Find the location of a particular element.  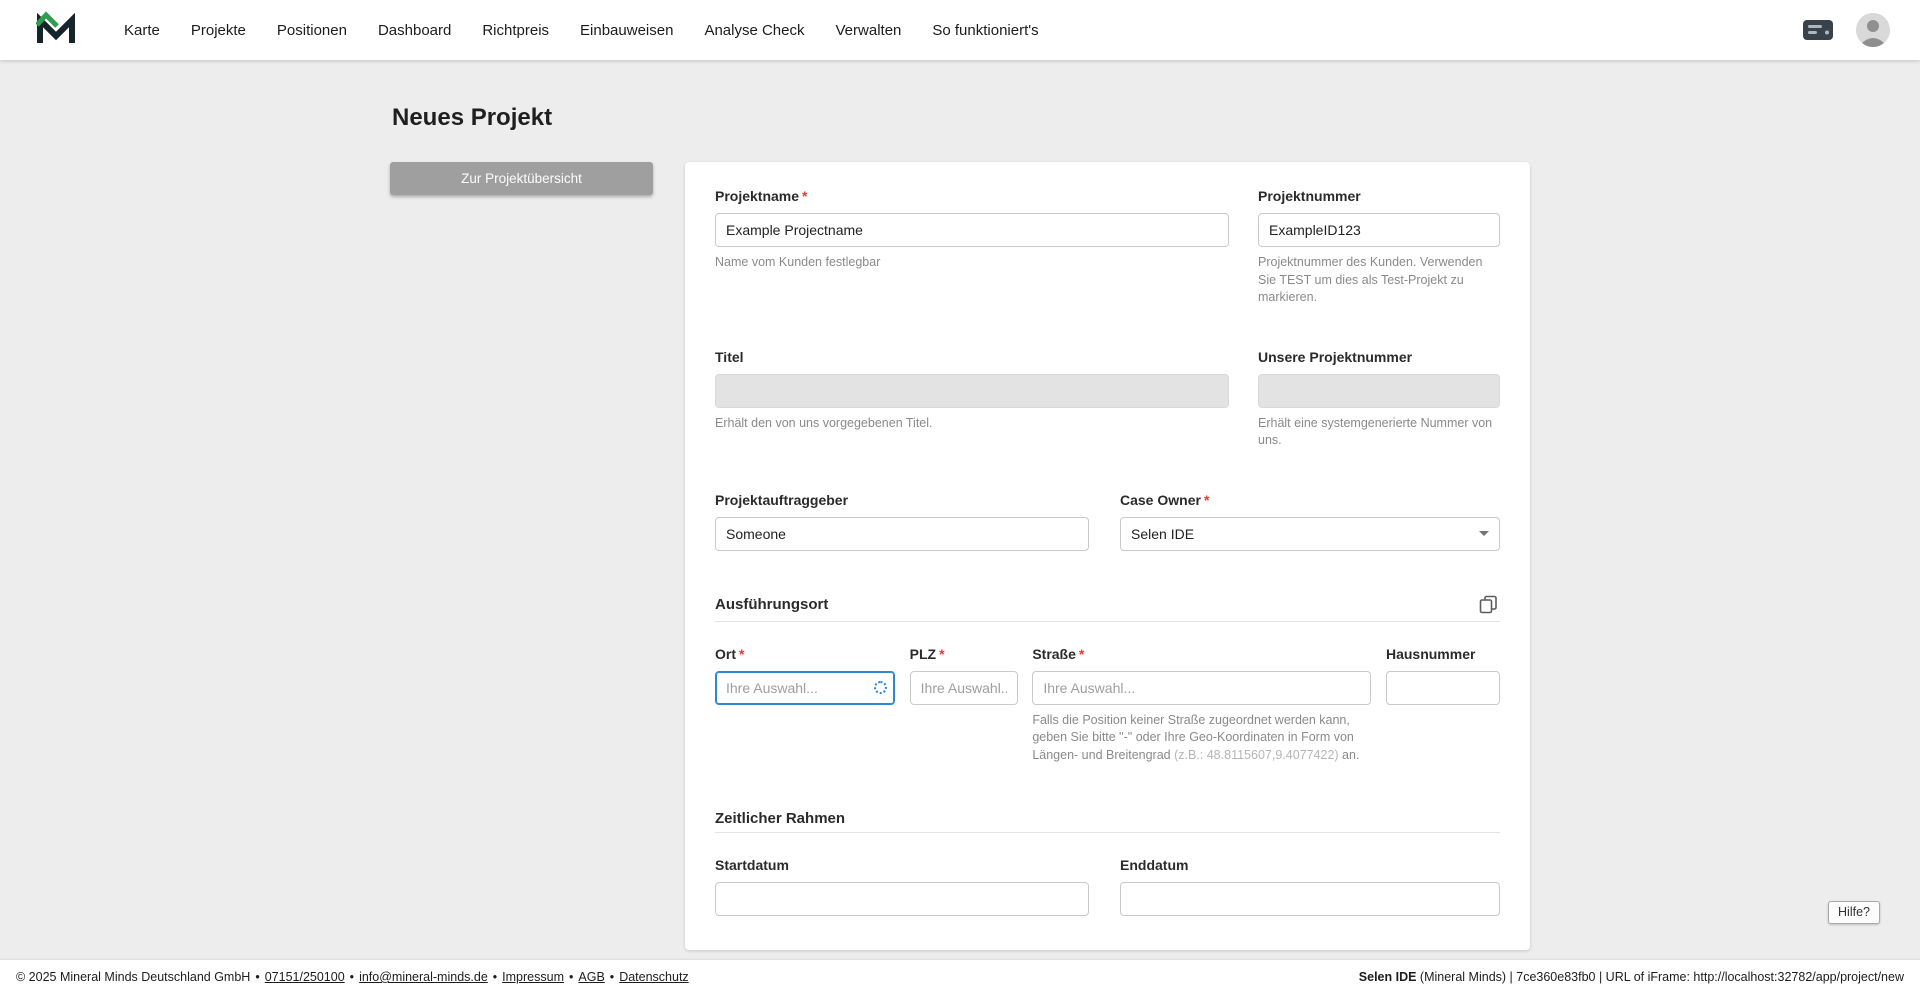

plz-input is located at coordinates (963, 687).